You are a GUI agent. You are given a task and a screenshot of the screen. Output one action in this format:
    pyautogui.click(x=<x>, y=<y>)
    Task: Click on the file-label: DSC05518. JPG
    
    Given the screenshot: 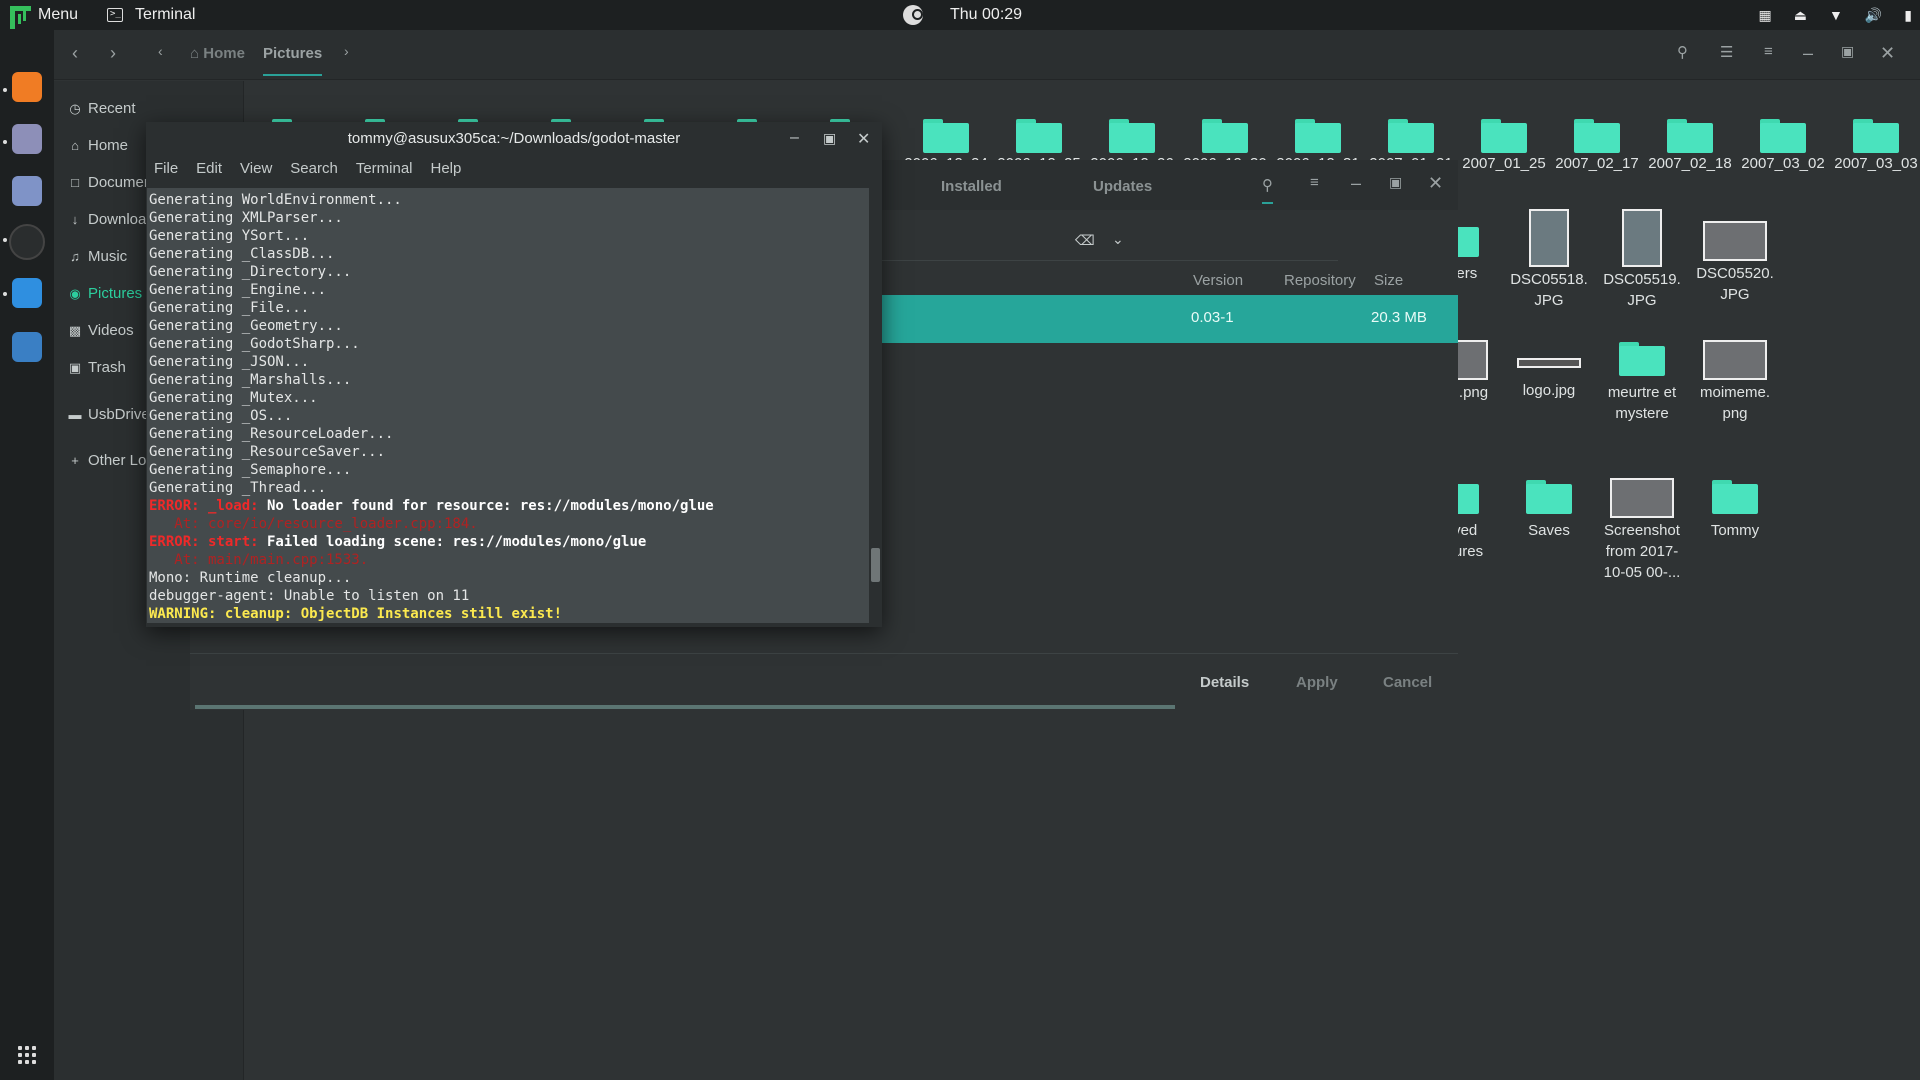 What is the action you would take?
    pyautogui.click(x=1549, y=290)
    